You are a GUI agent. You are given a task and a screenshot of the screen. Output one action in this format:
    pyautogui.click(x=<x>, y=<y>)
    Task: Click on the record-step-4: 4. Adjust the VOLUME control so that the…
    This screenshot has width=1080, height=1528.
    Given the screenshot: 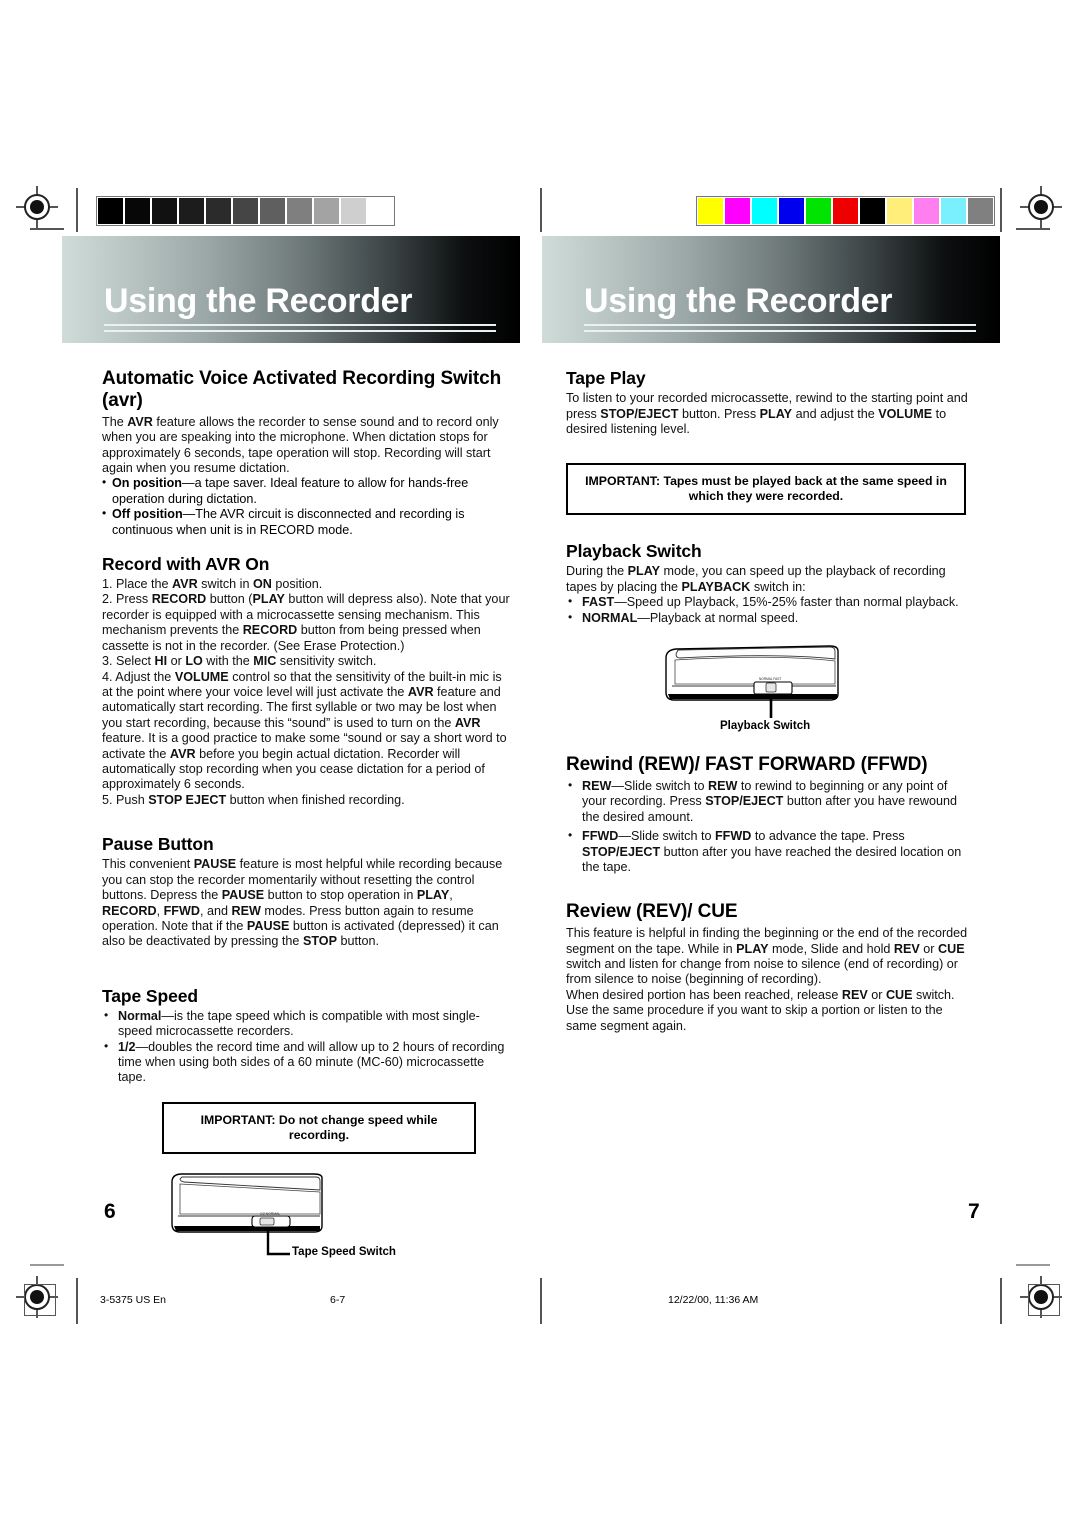 What is the action you would take?
    pyautogui.click(x=304, y=730)
    